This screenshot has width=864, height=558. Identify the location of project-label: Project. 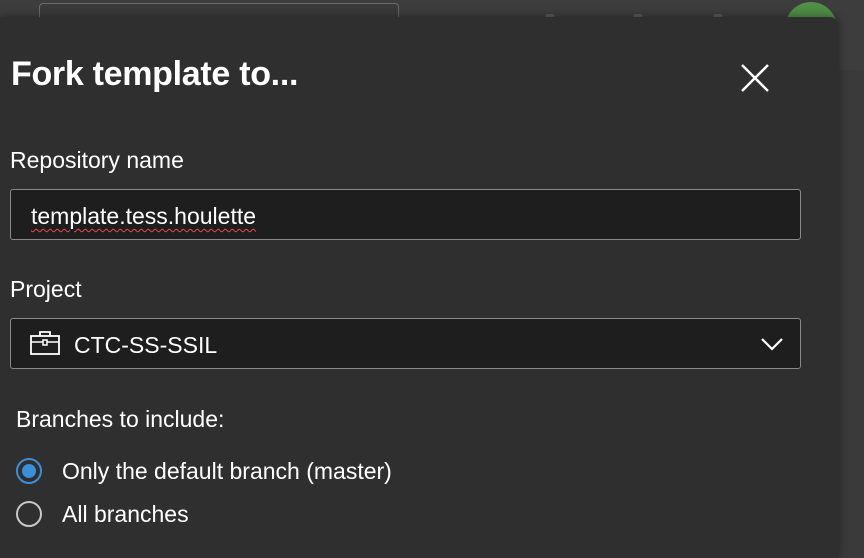
(46, 289).